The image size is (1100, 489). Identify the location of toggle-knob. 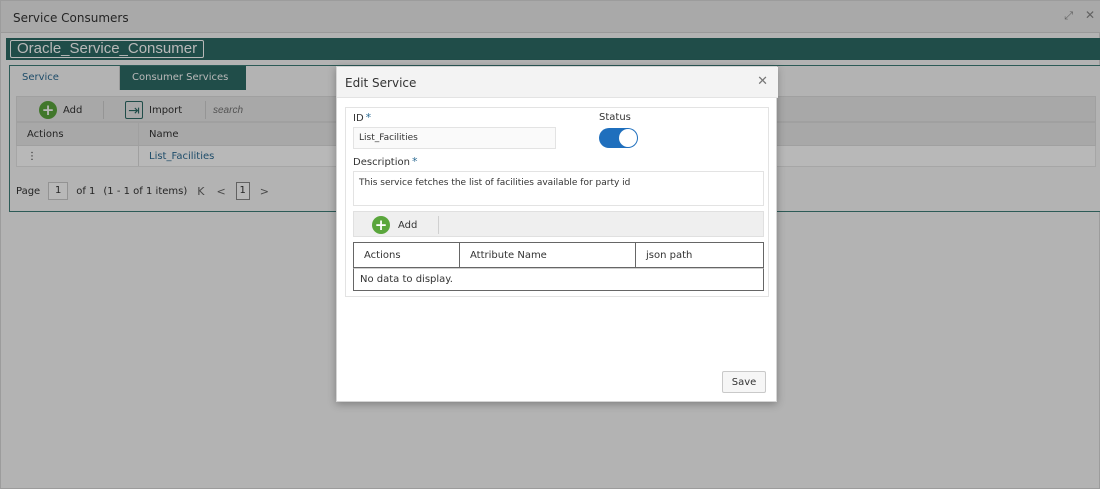
(628, 138).